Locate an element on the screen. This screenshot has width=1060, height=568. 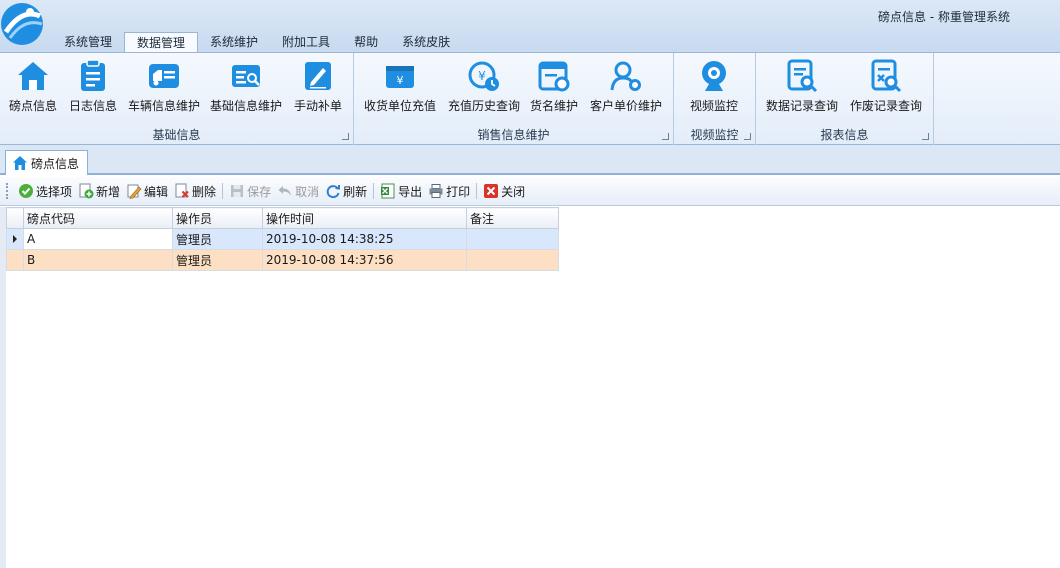
tab-extra-tools: 附加工具 is located at coordinates (306, 42).